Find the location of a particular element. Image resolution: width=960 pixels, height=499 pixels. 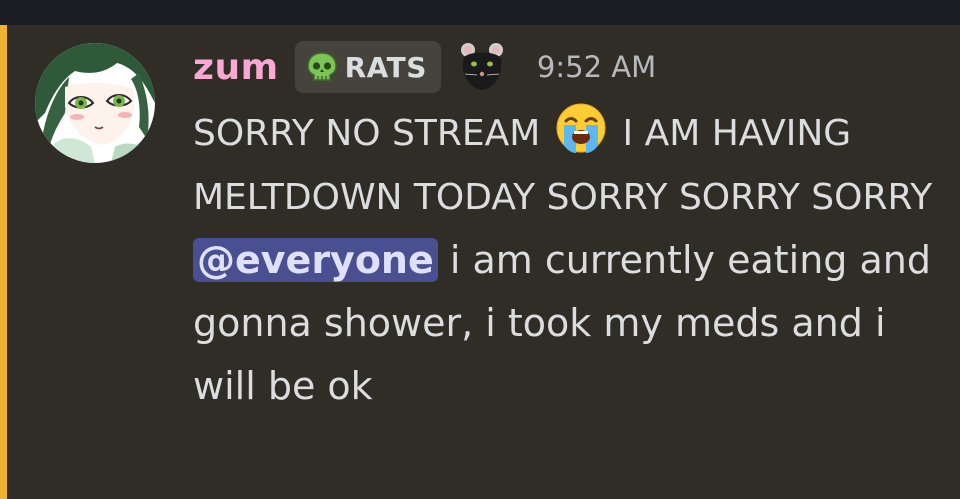

everyone-mention: @everyone is located at coordinates (315, 260).